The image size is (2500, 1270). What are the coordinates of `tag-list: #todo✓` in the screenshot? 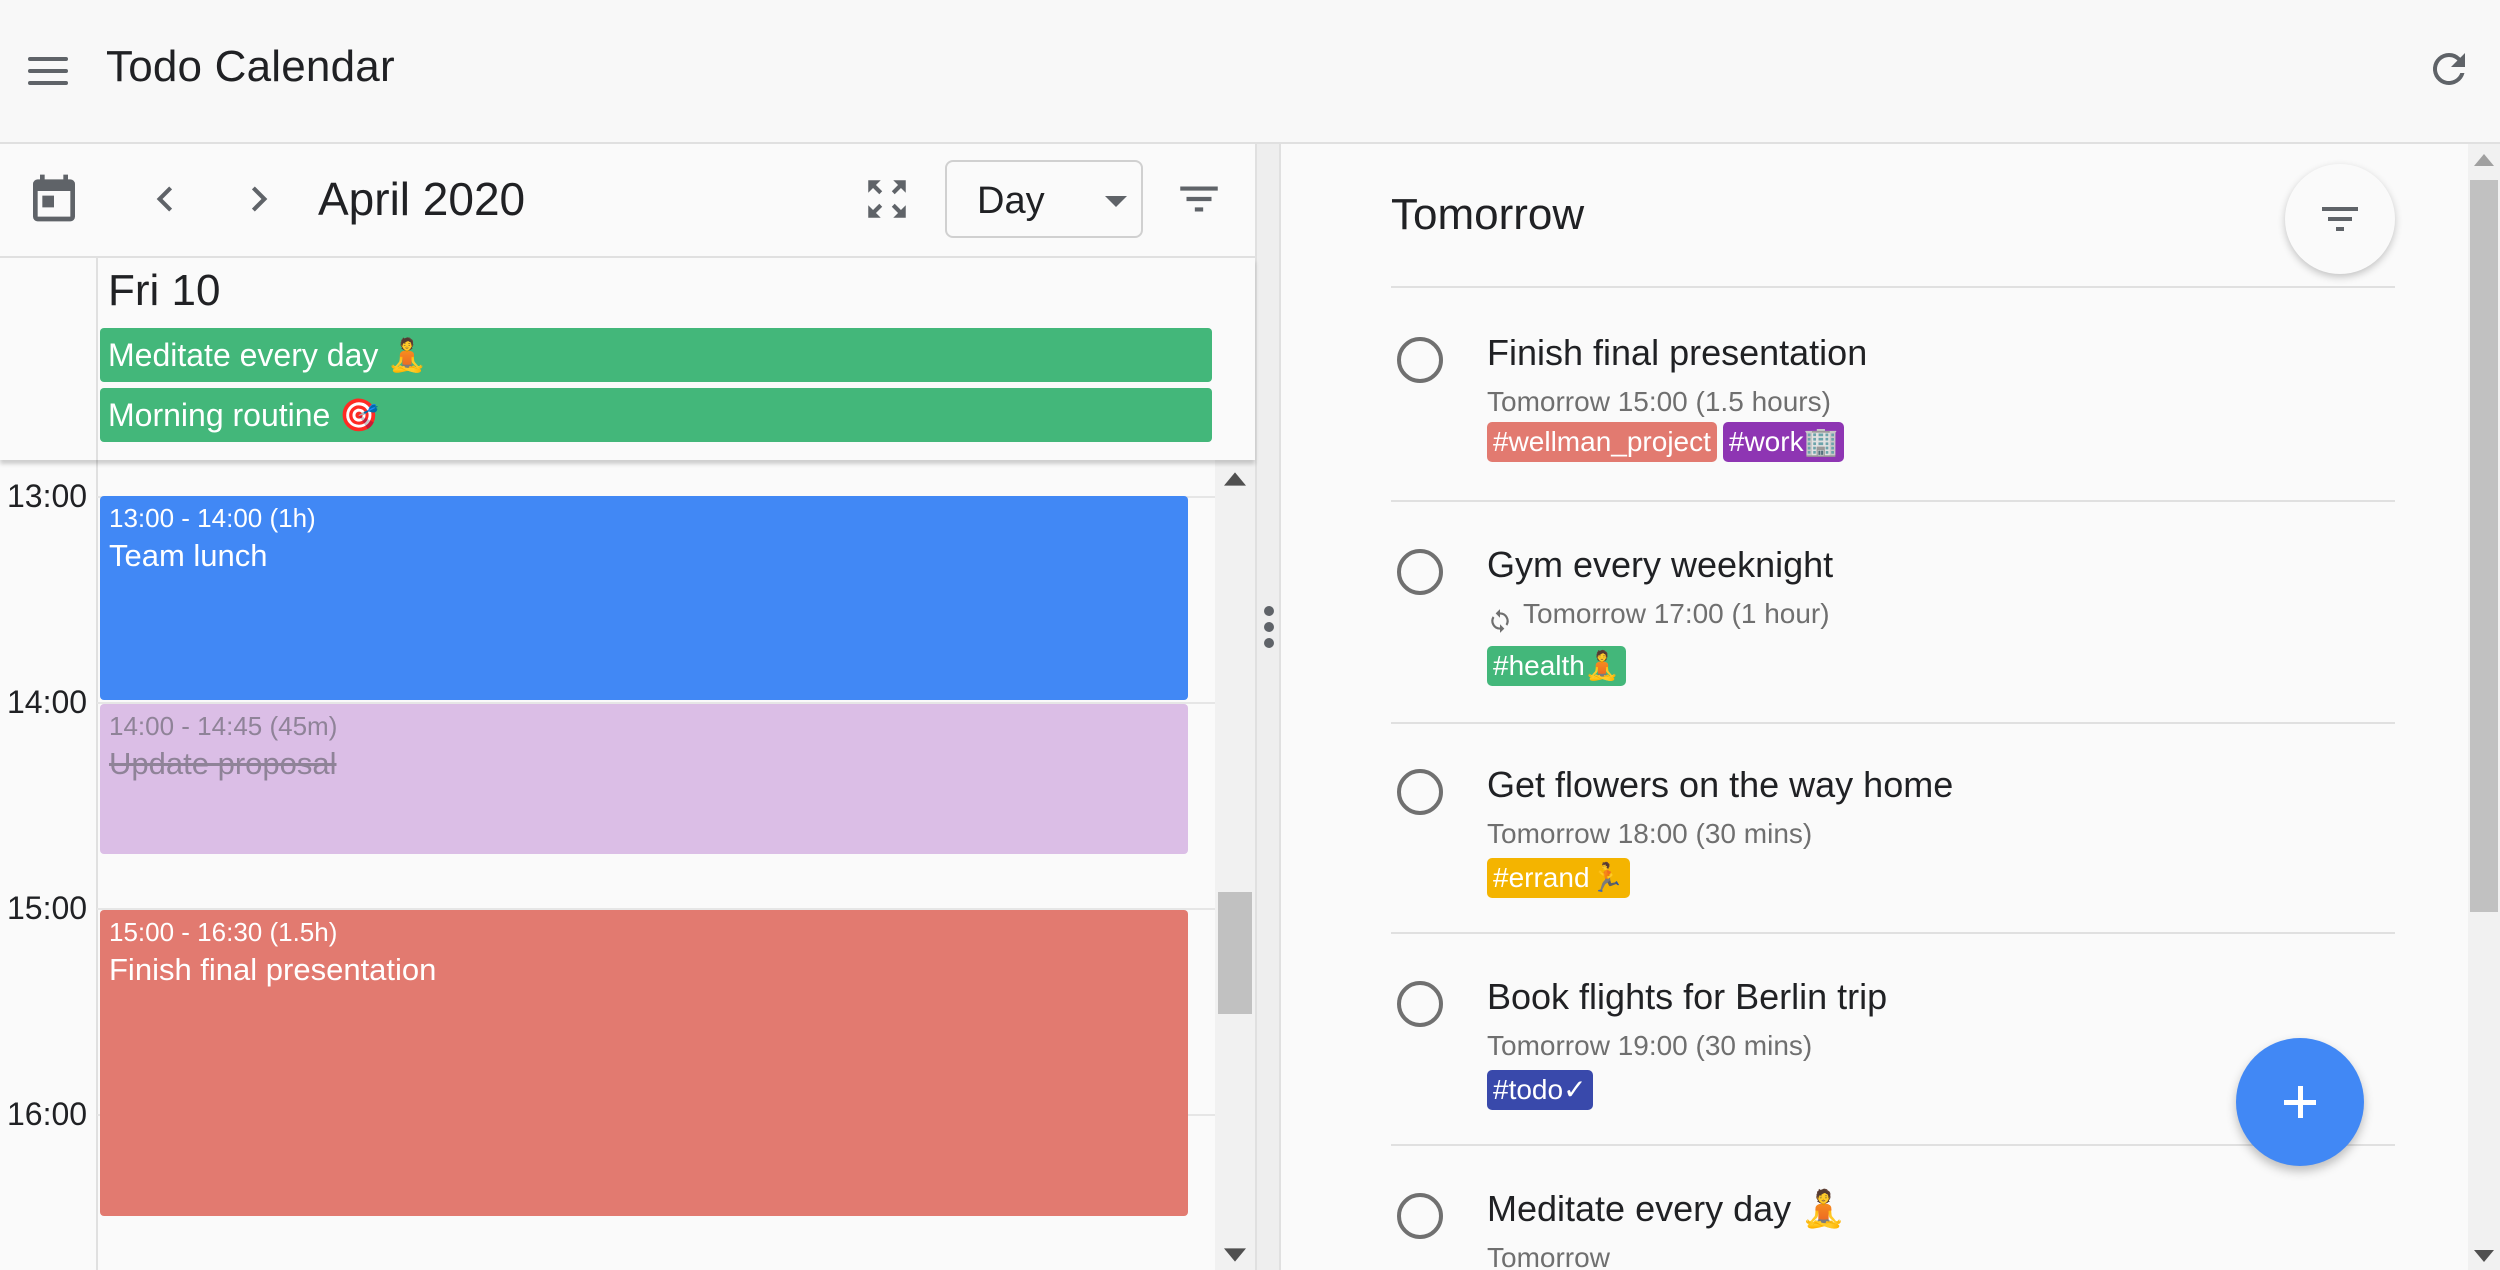 It's located at (1543, 1090).